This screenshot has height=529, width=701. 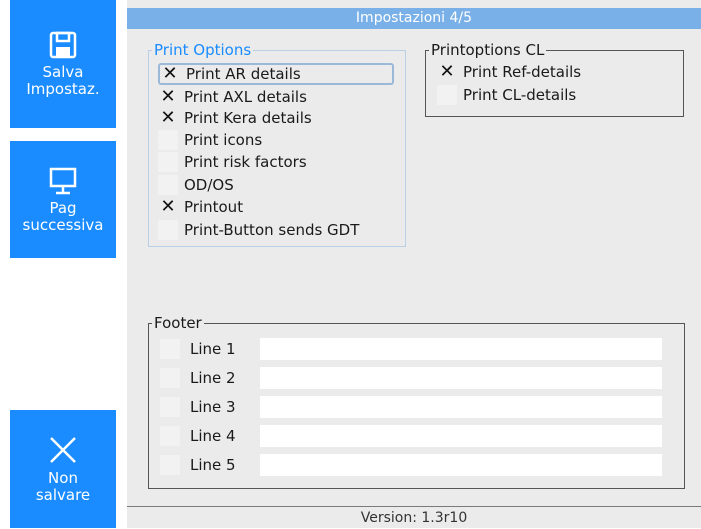 I want to click on footer-line-1: Line 1, so click(x=416, y=349).